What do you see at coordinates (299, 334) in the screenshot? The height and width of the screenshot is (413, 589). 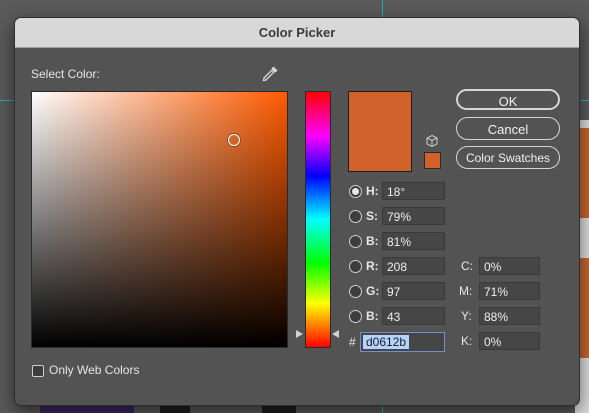 I see `hue-slider-handle-left` at bounding box center [299, 334].